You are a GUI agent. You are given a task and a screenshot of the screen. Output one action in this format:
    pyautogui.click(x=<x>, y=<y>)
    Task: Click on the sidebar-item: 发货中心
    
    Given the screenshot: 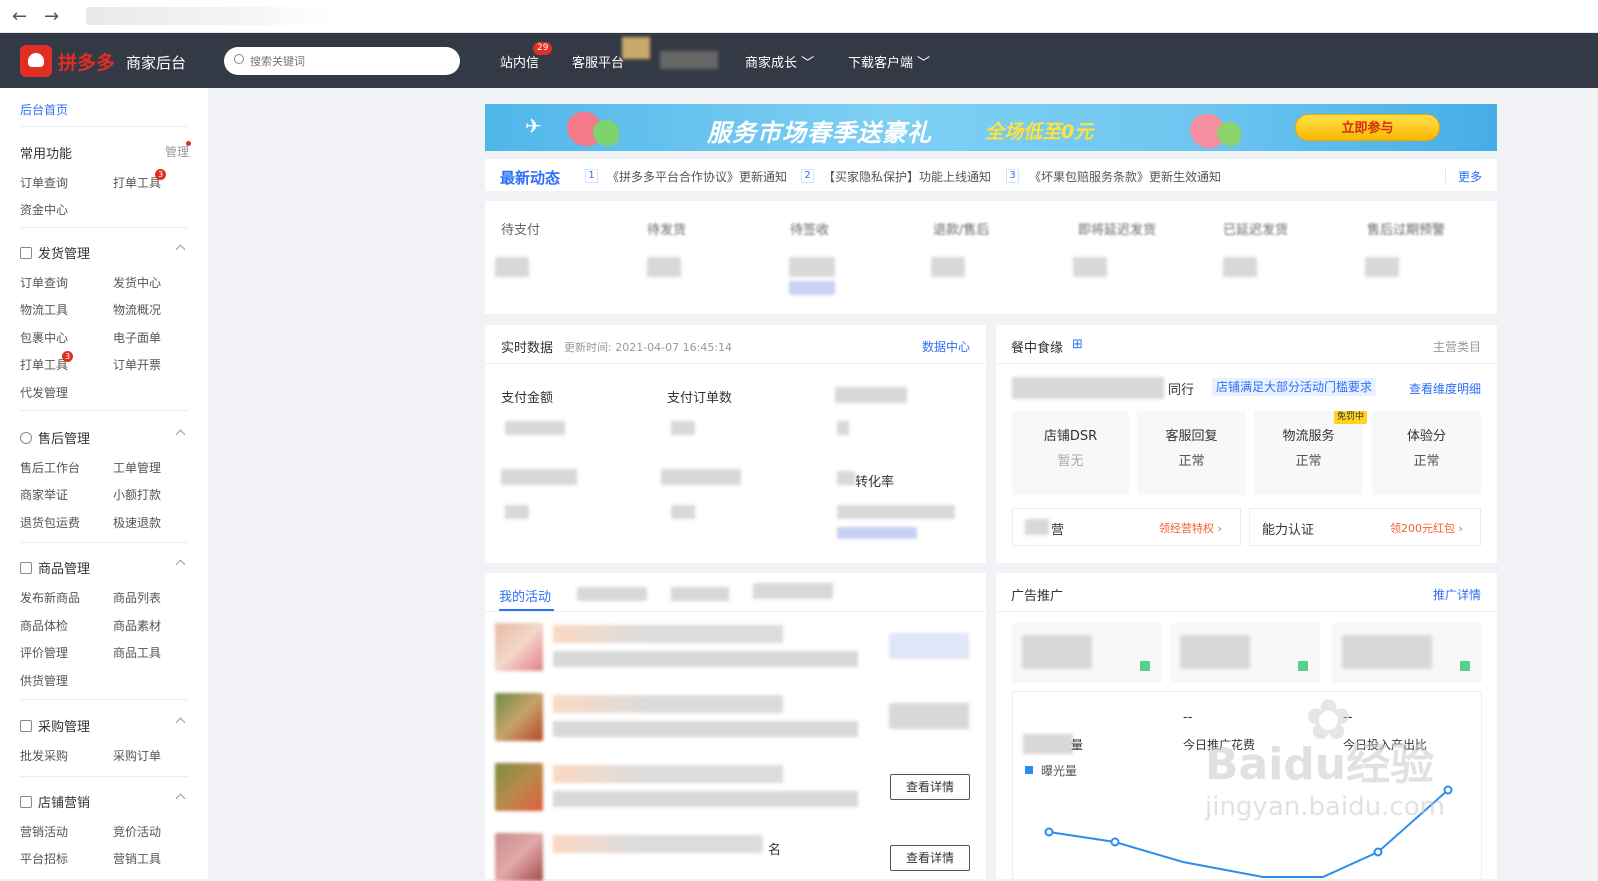 What is the action you would take?
    pyautogui.click(x=137, y=282)
    